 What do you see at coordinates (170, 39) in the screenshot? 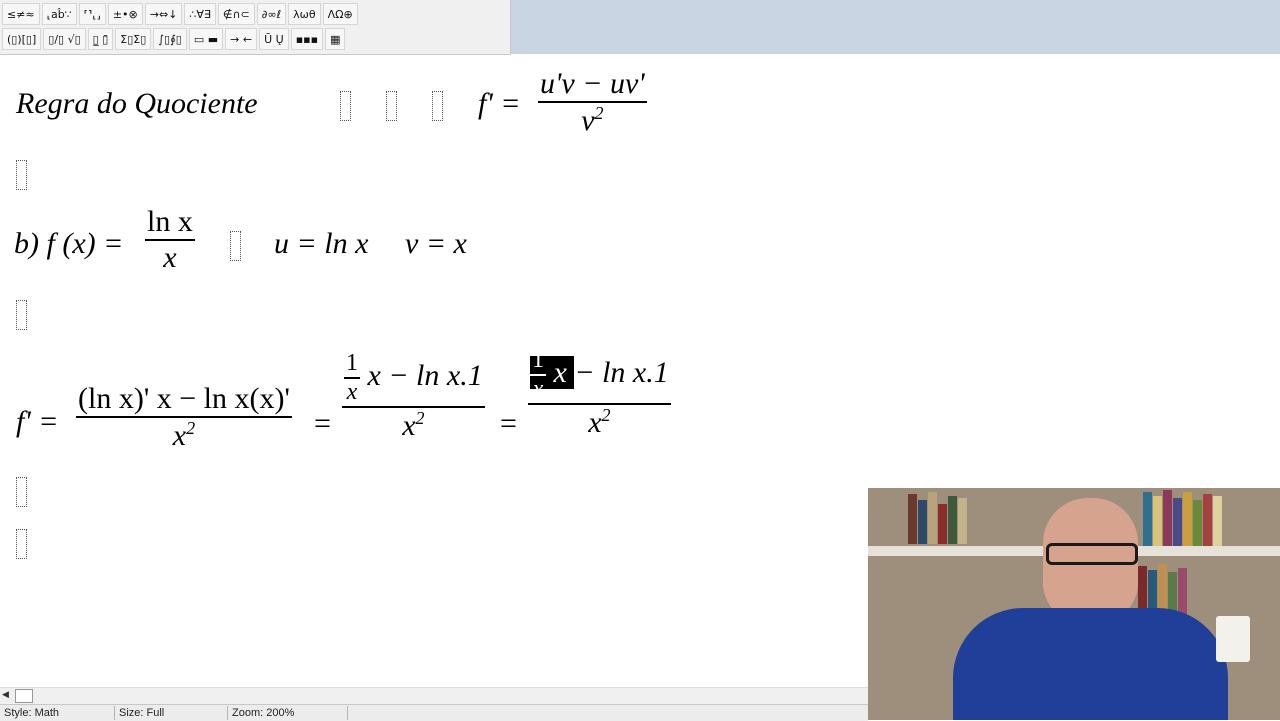
I see `integral-templates-button: ∫▯∮▯` at bounding box center [170, 39].